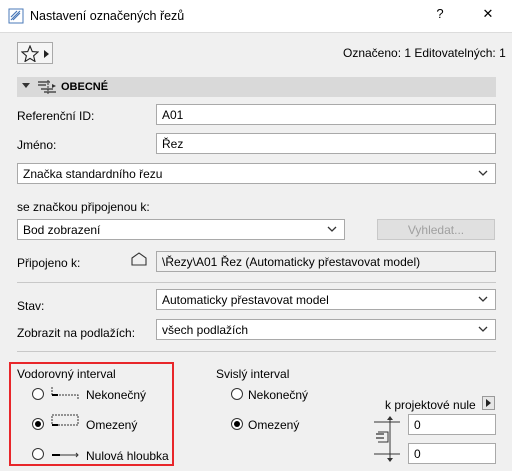 This screenshot has width=512, height=471. Describe the element at coordinates (256, 173) in the screenshot. I see `marker-type-select: Značka standardního řezu` at that location.